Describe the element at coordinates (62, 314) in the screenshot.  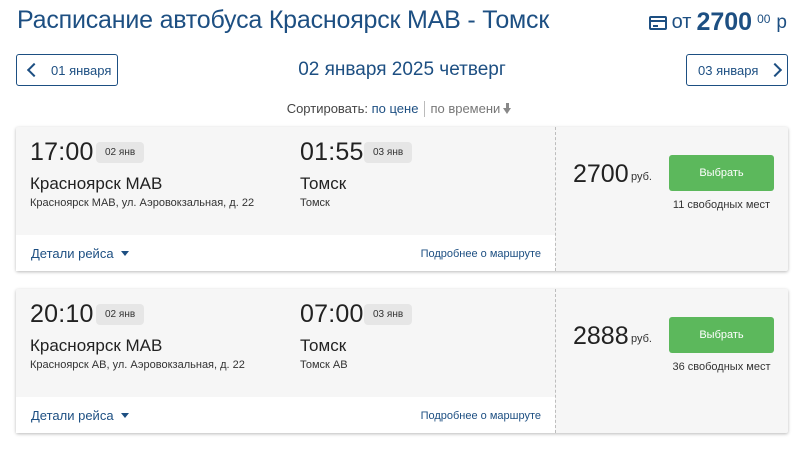
I see `departure-time: 20:10` at that location.